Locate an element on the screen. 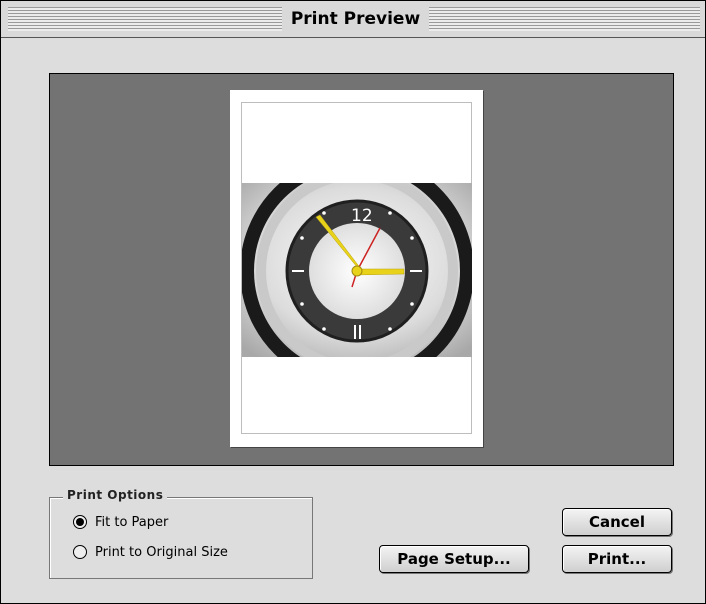 The height and width of the screenshot is (604, 706). radio-button-unselected is located at coordinates (80, 552).